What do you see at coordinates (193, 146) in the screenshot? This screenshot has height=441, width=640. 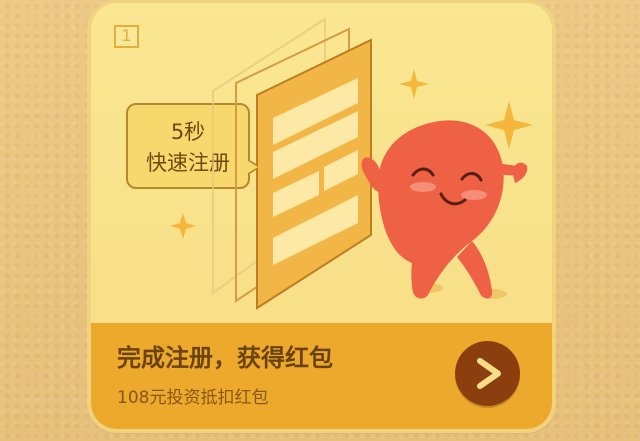 I see `speech-bubble: 5秒 快速注册` at bounding box center [193, 146].